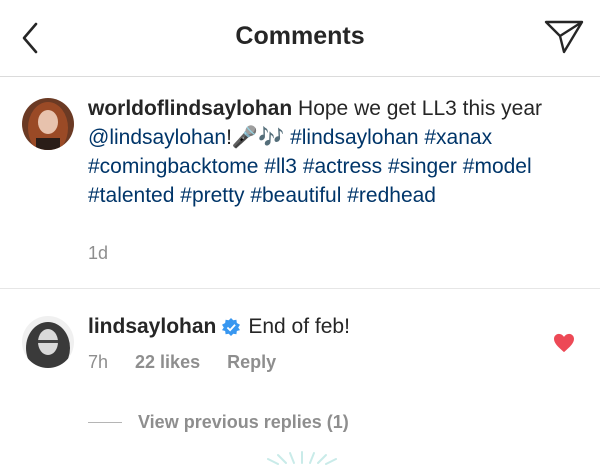 The image size is (600, 465). I want to click on reply-username: lindsaylohan, so click(152, 326).